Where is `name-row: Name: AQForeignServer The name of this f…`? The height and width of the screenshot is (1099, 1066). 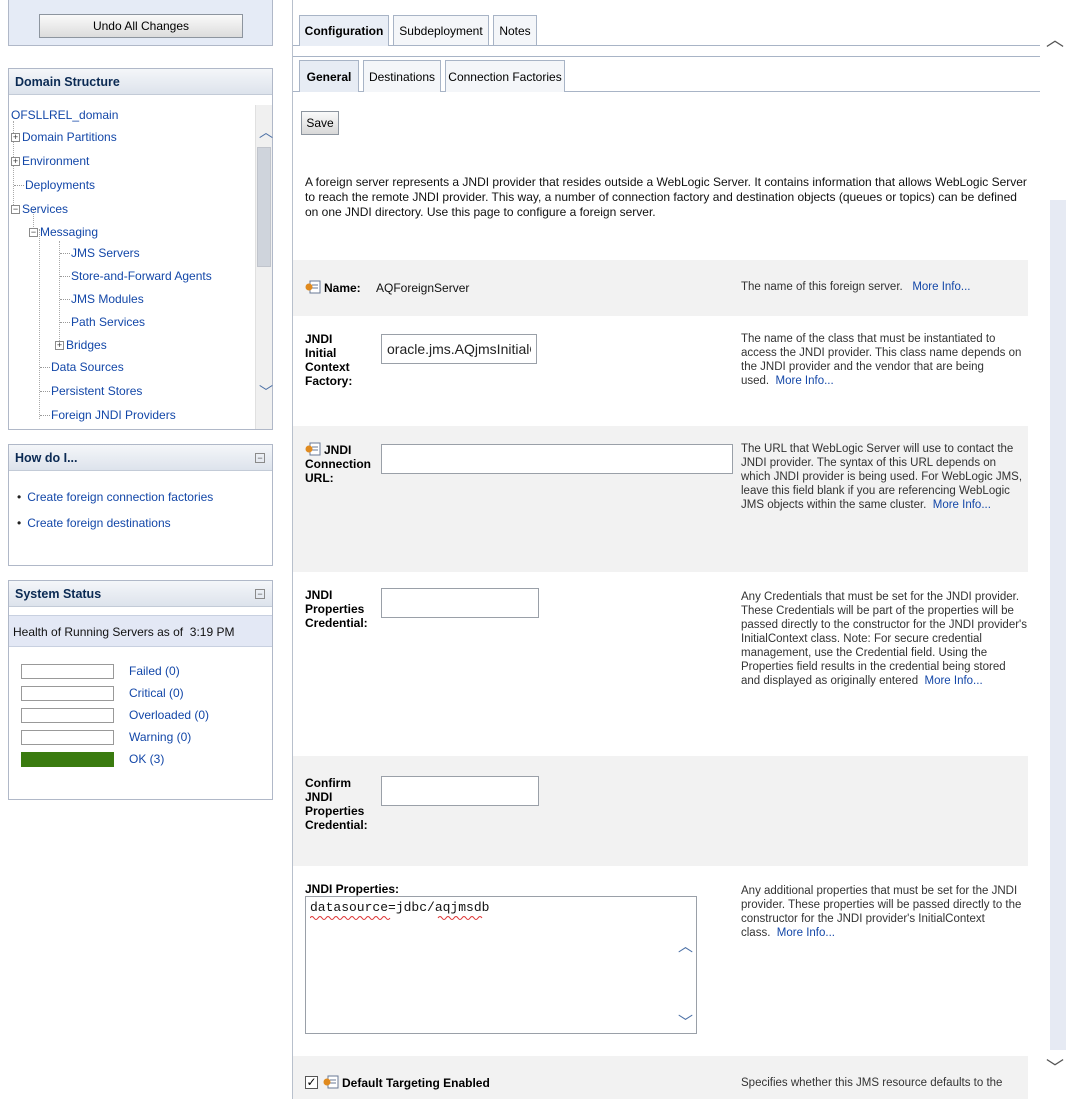
name-row: Name: AQForeignServer The name of this f… is located at coordinates (660, 288).